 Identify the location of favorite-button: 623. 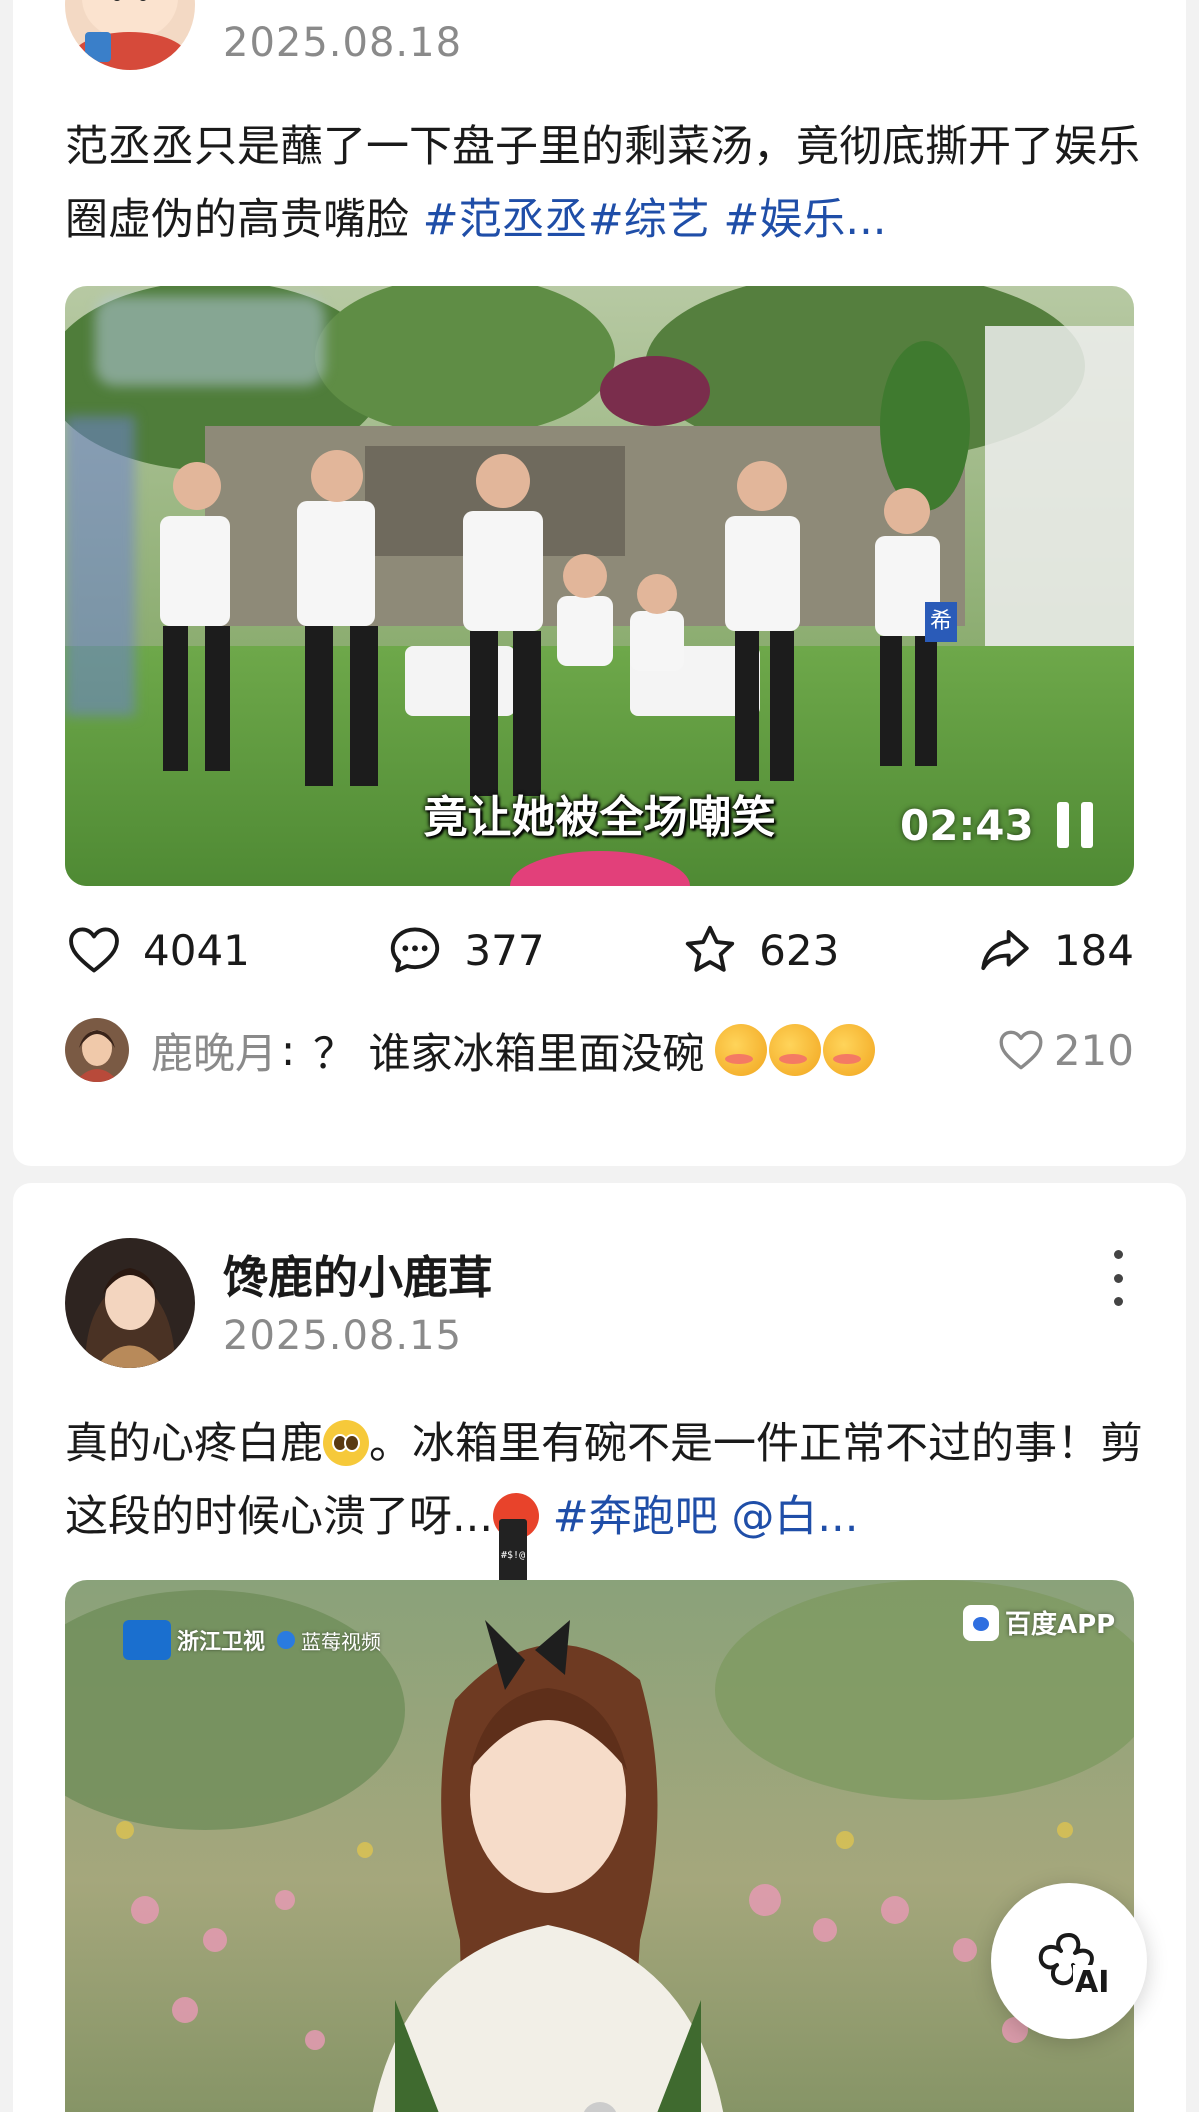
(760, 950).